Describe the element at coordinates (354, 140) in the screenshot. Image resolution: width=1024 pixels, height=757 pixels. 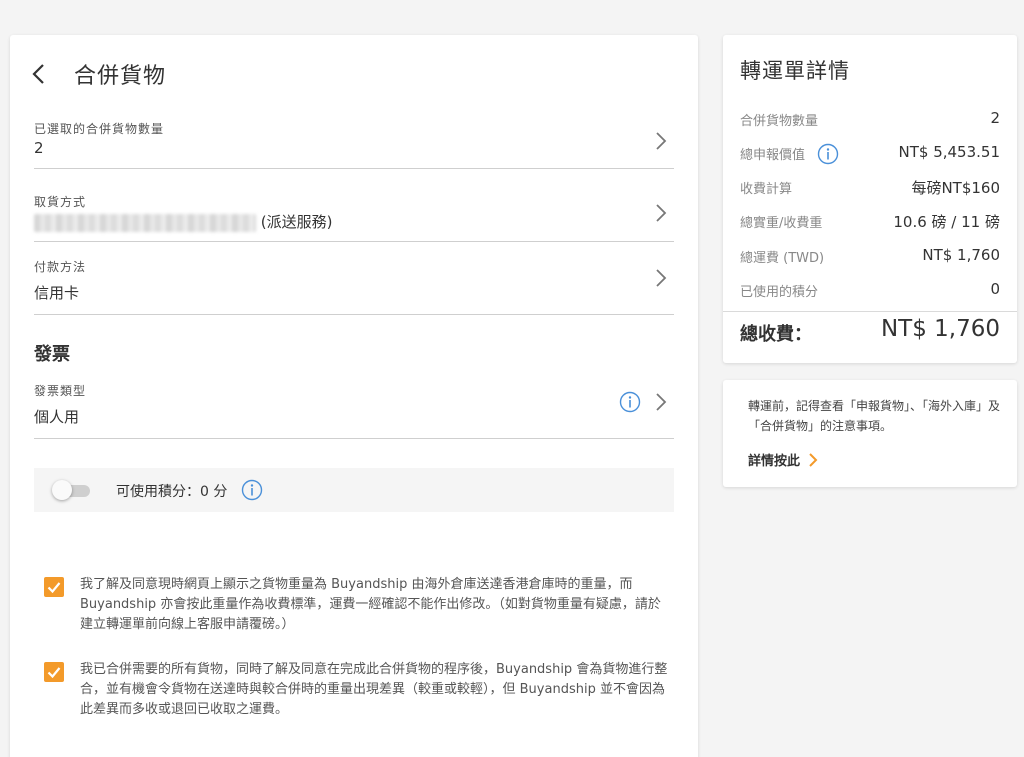
I see `quantity-row: 已選取的合併貨物數量 2` at that location.